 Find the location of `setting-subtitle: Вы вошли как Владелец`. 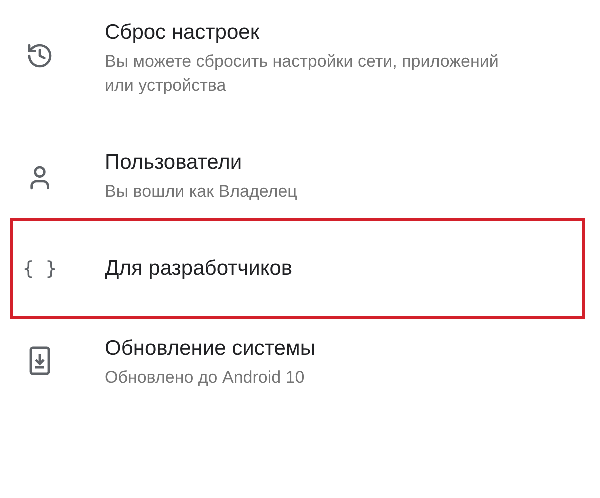

setting-subtitle: Вы вошли как Владелец is located at coordinates (201, 192).